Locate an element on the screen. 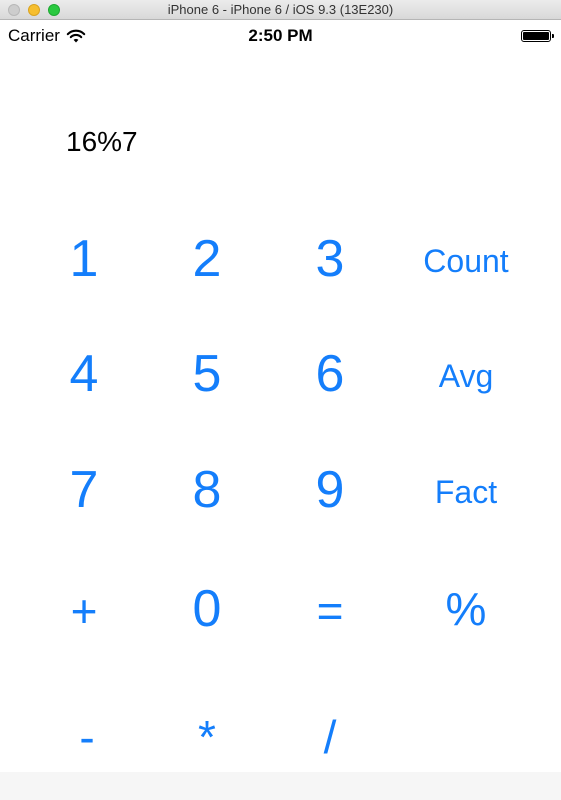 The image size is (561, 800). key-2-button: 2 is located at coordinates (207, 259).